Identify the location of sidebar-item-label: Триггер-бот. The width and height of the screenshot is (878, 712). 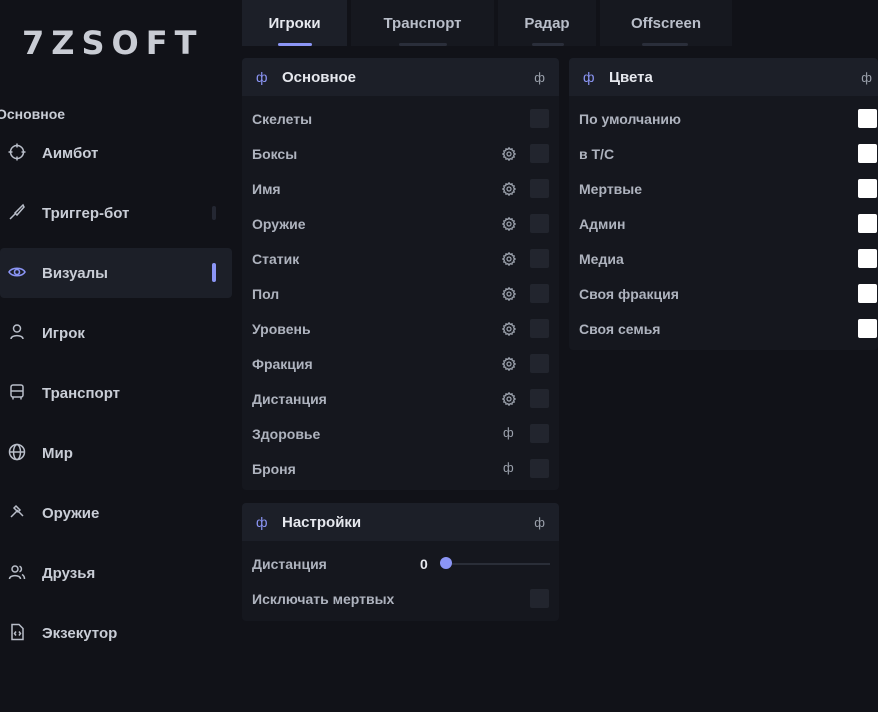
(86, 213).